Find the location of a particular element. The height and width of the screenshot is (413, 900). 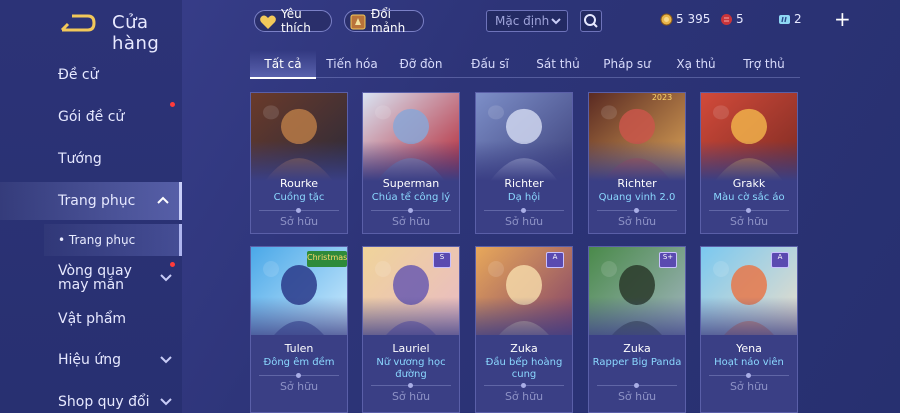

voucher-balance: 2 is located at coordinates (790, 19).